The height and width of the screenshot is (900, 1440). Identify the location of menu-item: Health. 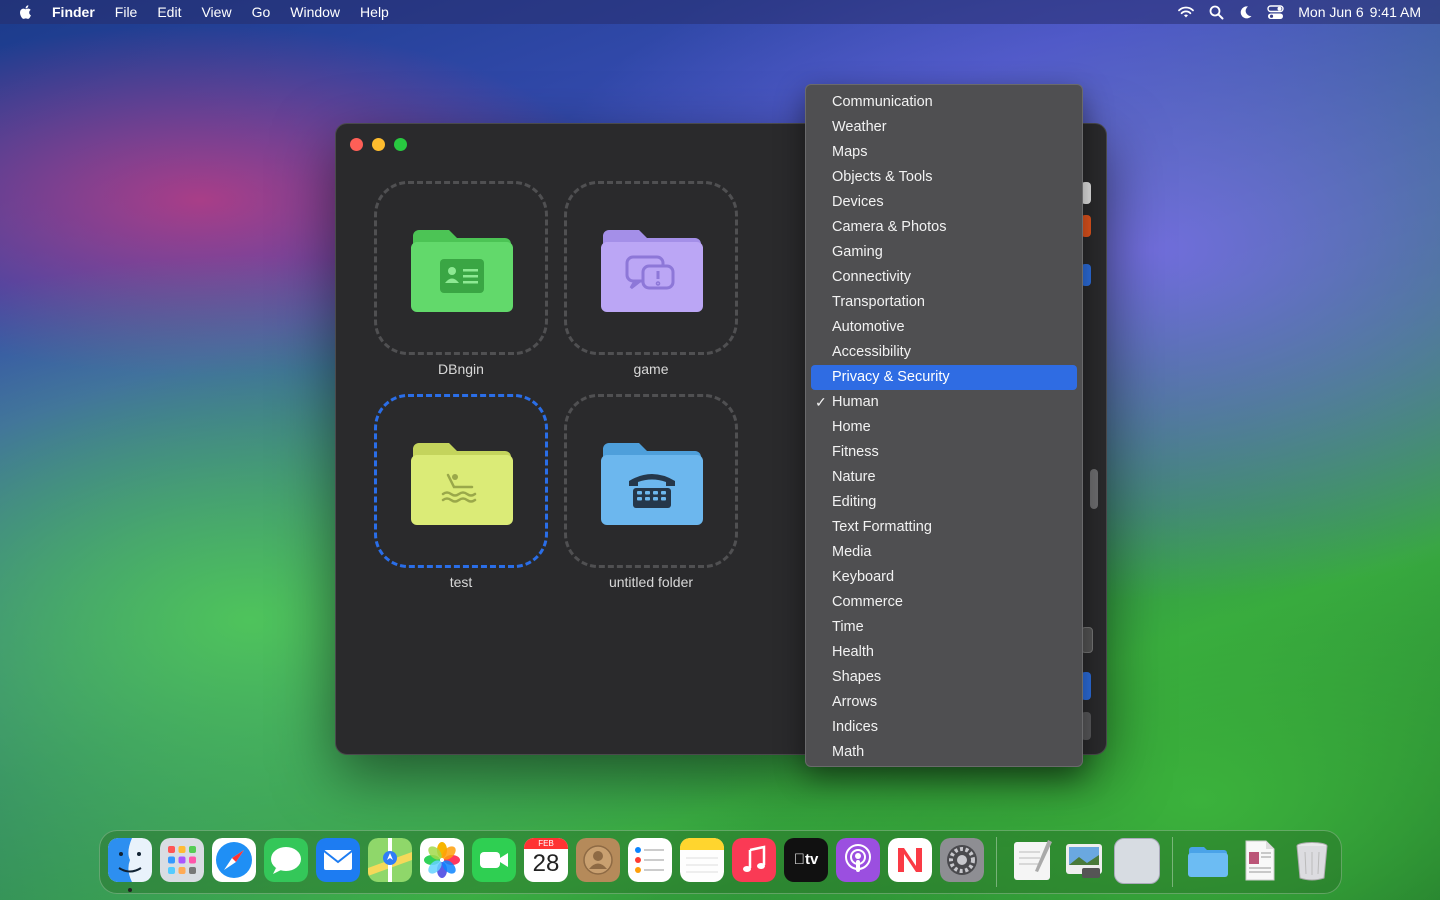
(944, 652).